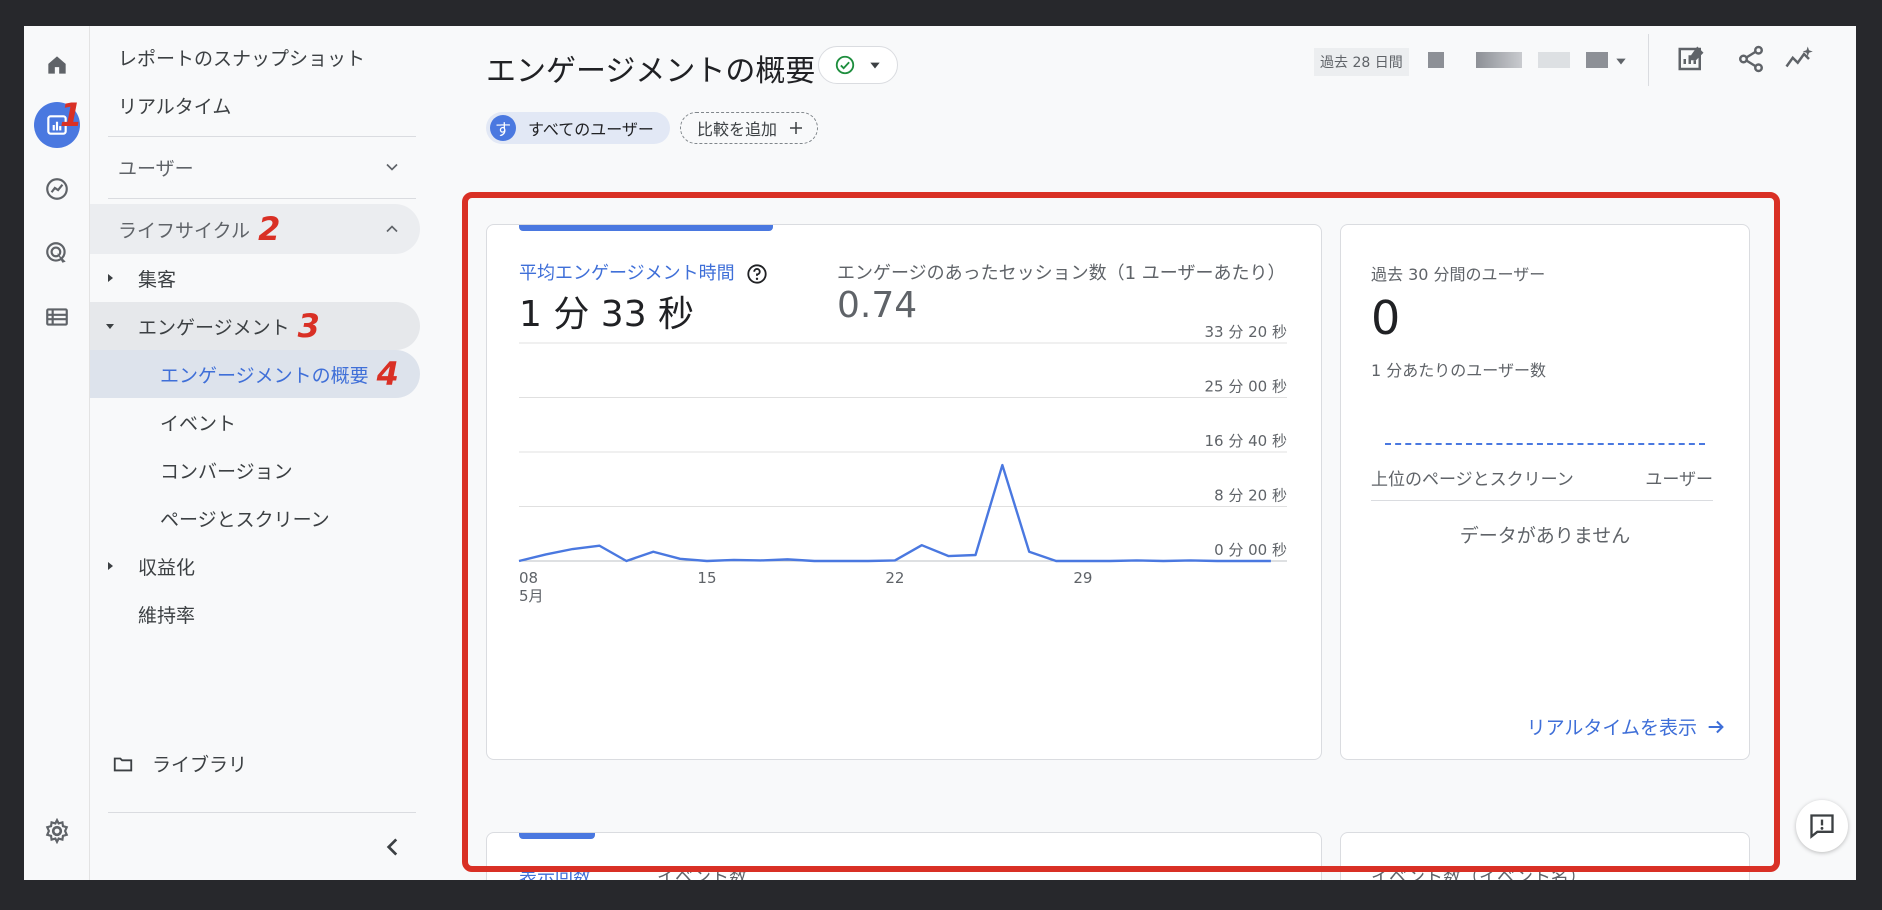 The image size is (1882, 910). Describe the element at coordinates (157, 279) in the screenshot. I see `item-label: 集客` at that location.